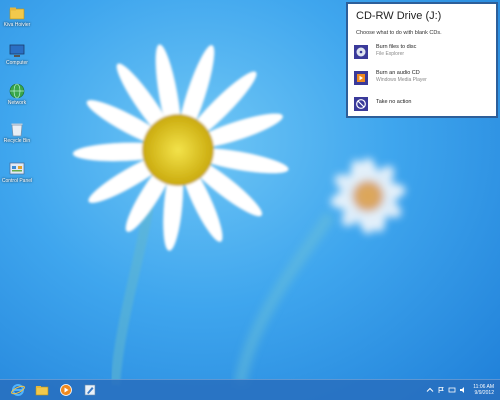  What do you see at coordinates (398, 73) in the screenshot?
I see `option-main-label: Burn an audio CD` at bounding box center [398, 73].